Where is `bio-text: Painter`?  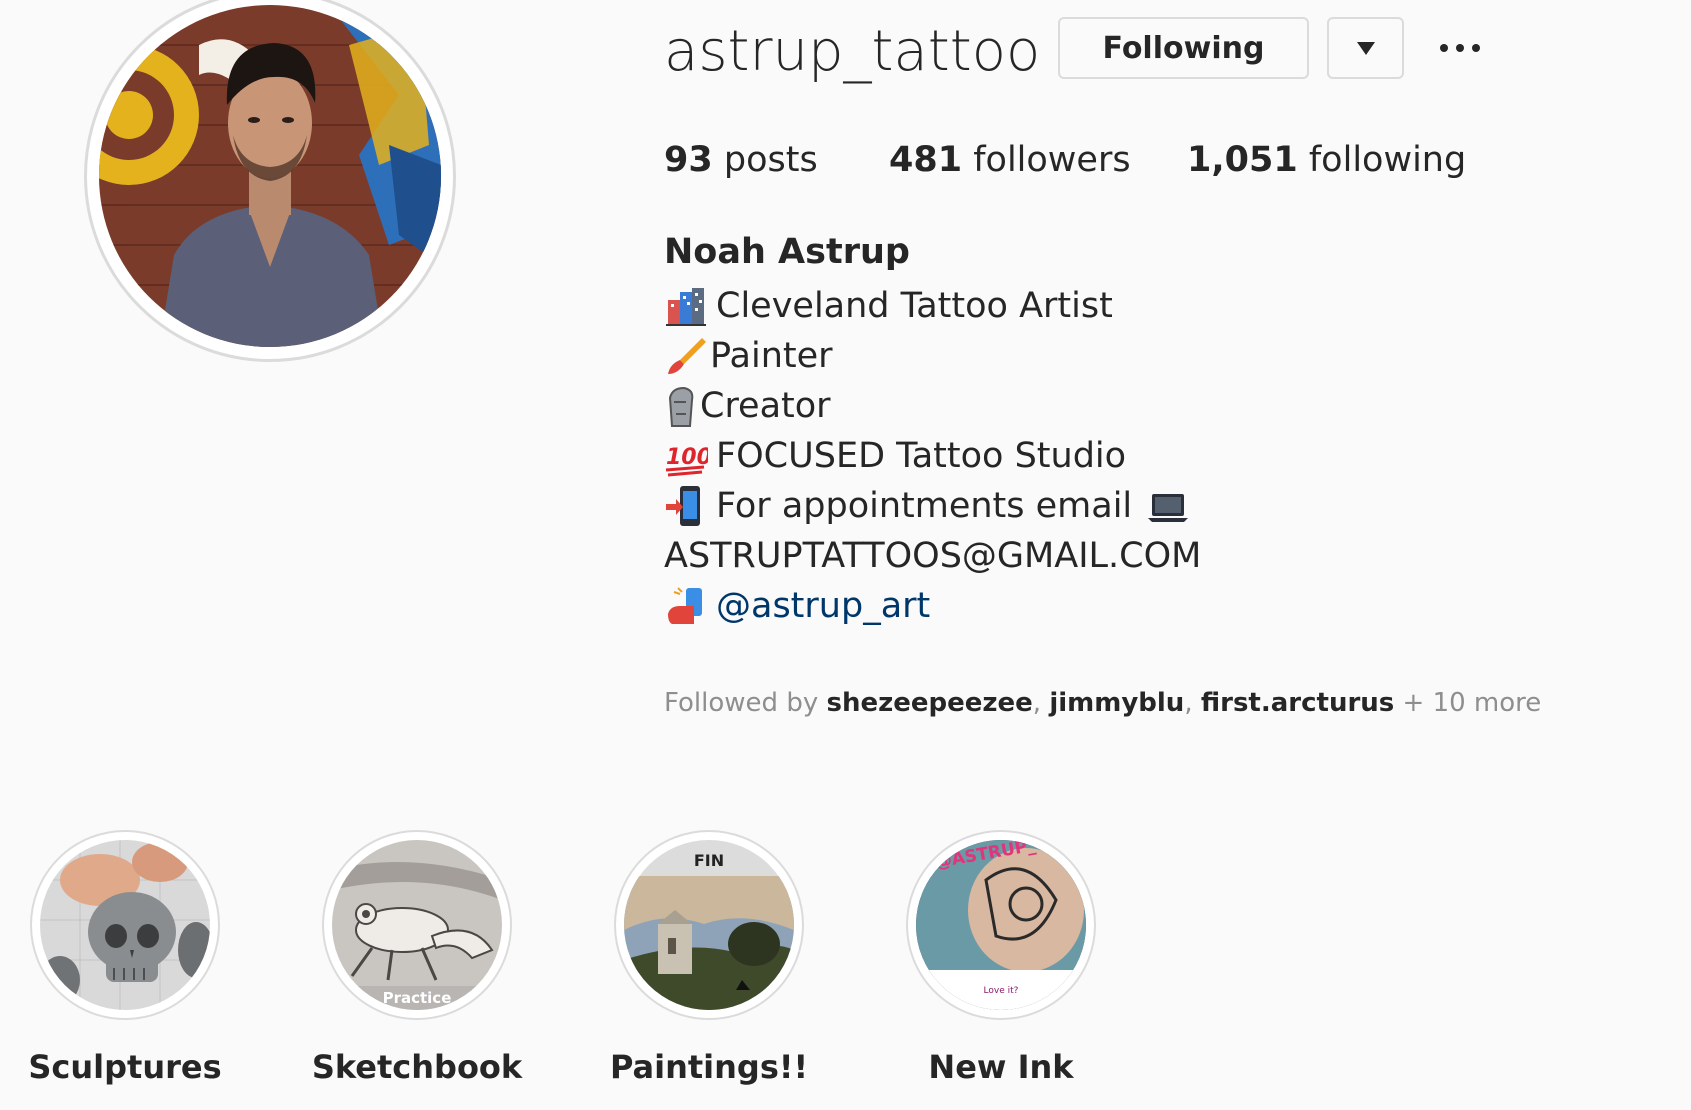
bio-text: Painter is located at coordinates (771, 356).